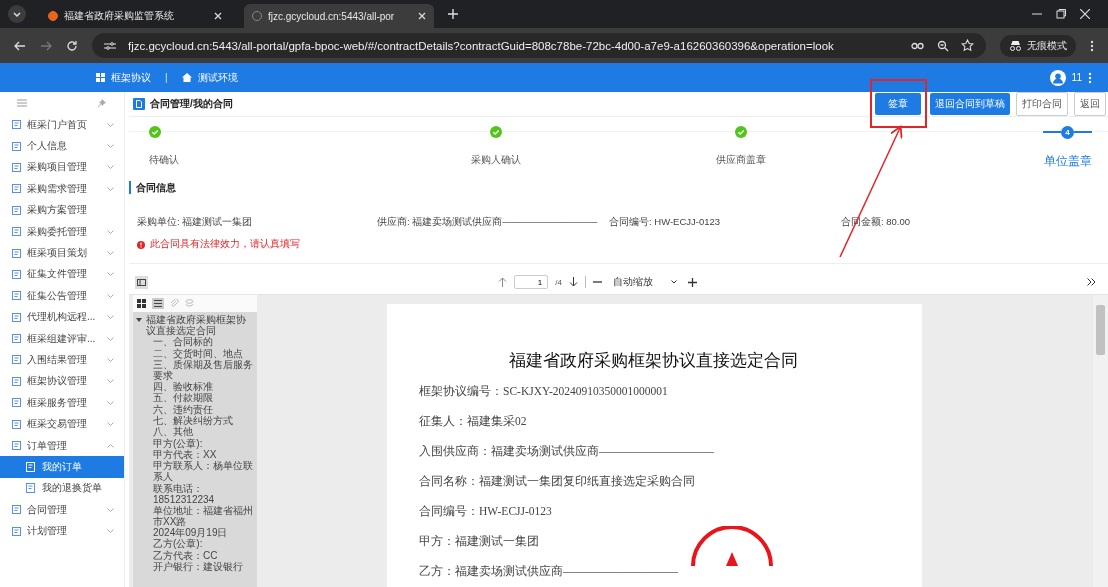 Image resolution: width=1108 pixels, height=587 pixels. What do you see at coordinates (195, 443) in the screenshot?
I see `outline-item: 甲方(公章):` at bounding box center [195, 443].